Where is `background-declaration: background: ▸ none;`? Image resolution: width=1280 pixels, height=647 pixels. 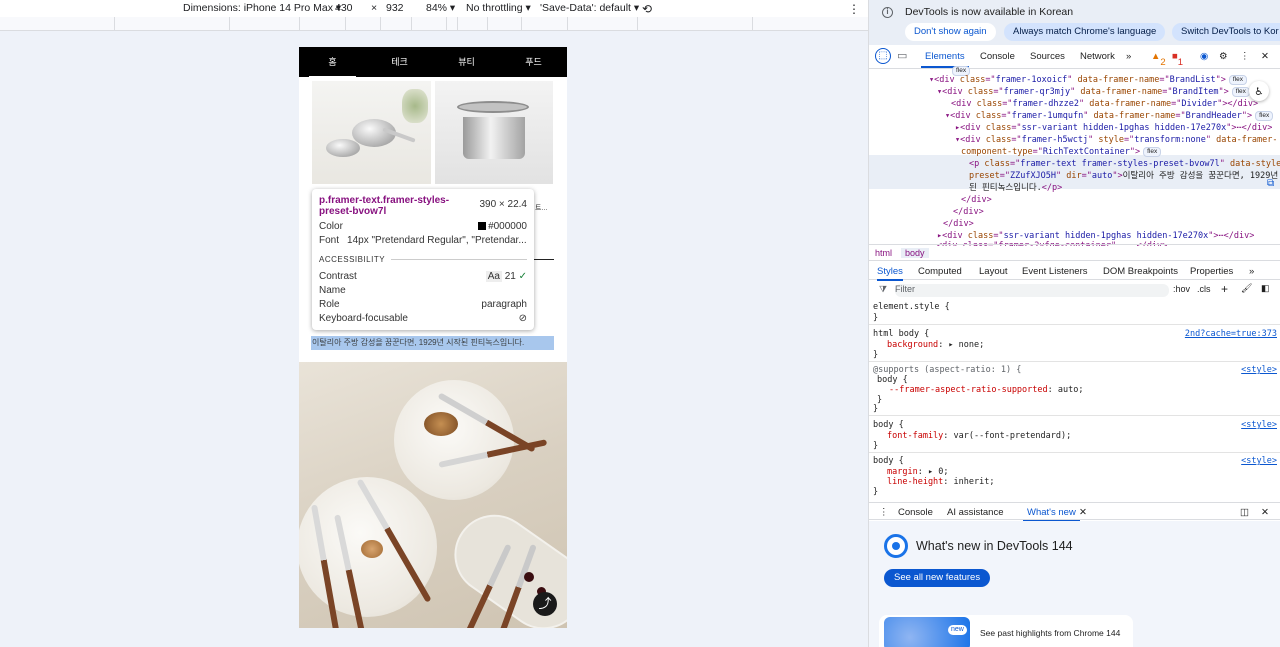
background-declaration: background: ▸ none; is located at coordinates (935, 345).